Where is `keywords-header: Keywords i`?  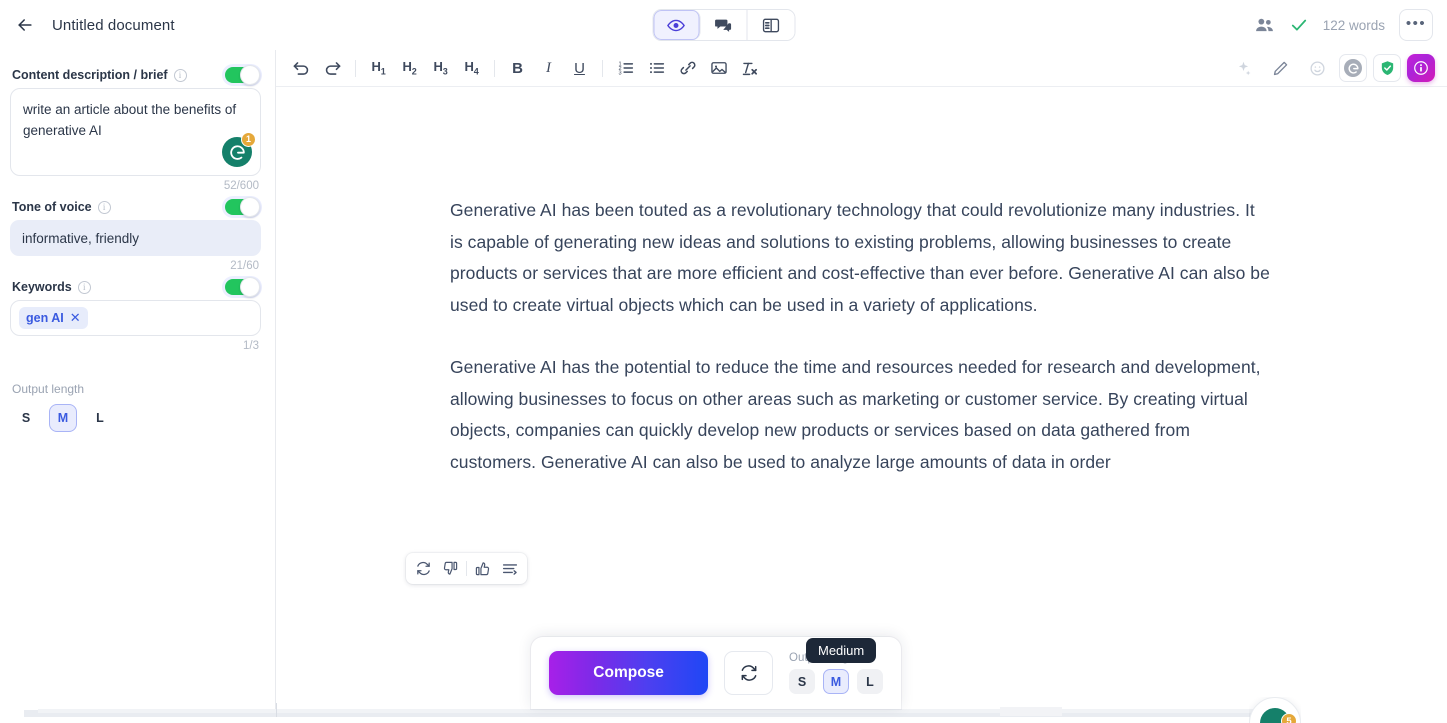 keywords-header: Keywords i is located at coordinates (135, 287).